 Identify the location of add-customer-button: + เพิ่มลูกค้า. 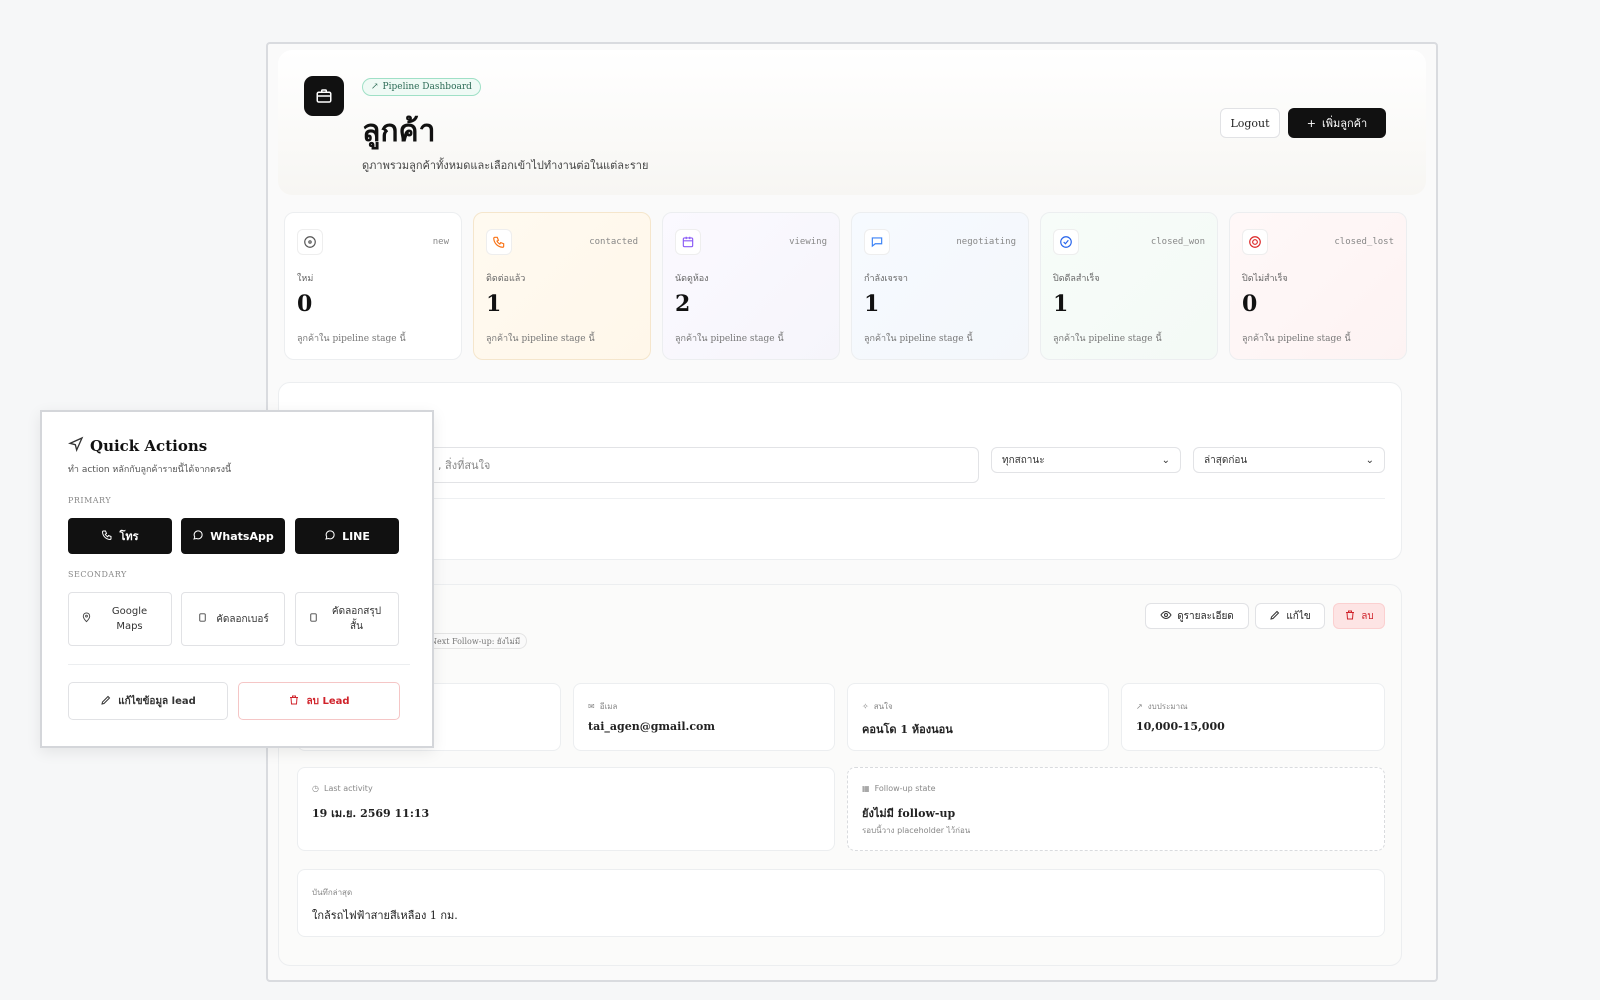
(1337, 123).